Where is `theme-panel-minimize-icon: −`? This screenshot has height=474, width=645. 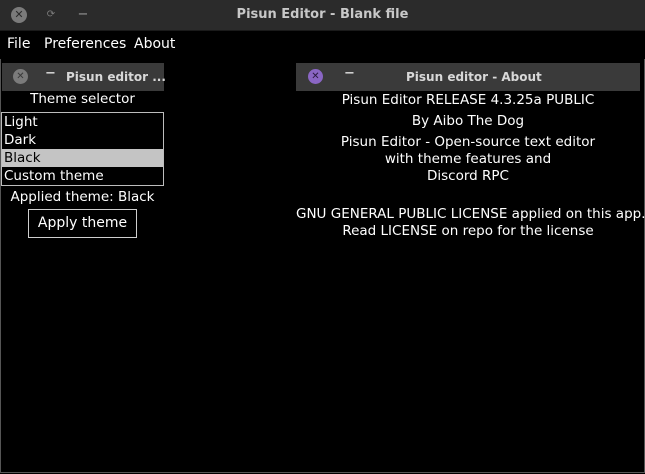 theme-panel-minimize-icon: − is located at coordinates (50, 73).